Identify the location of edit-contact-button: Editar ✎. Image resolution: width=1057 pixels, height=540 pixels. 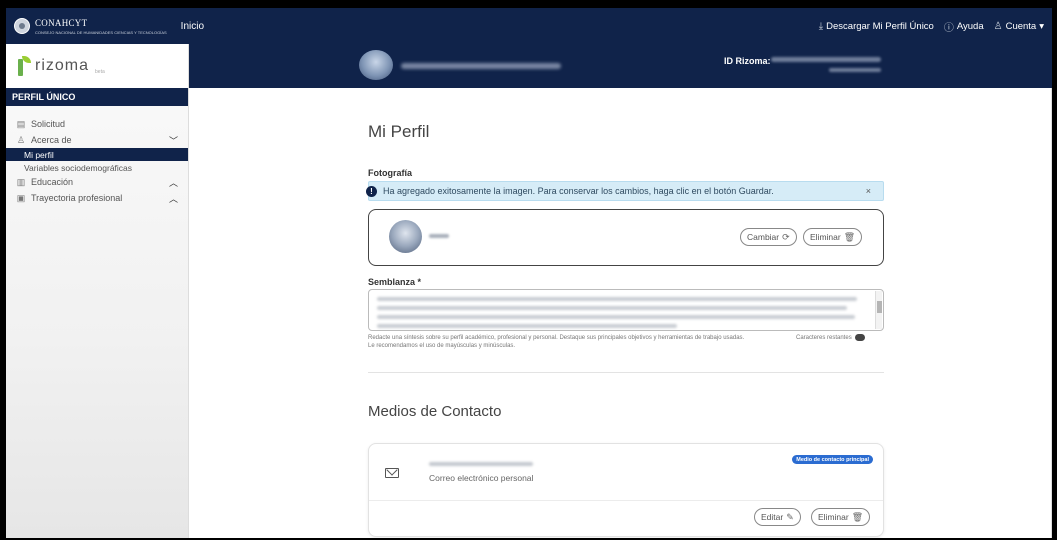
(777, 517).